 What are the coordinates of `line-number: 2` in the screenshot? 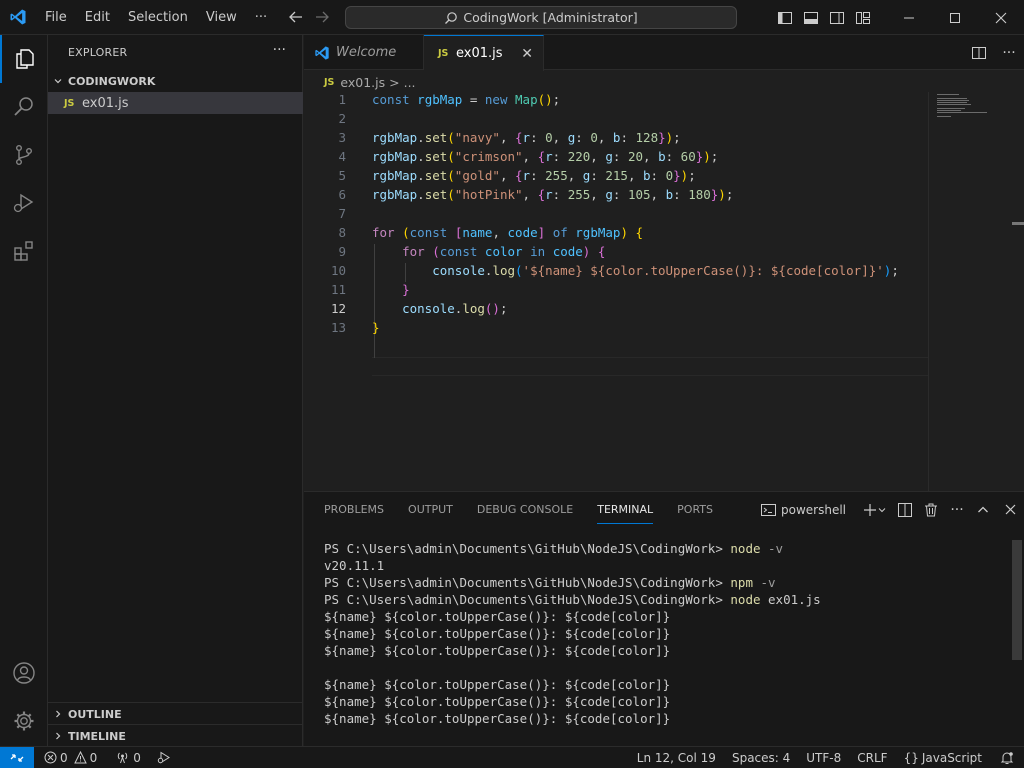 It's located at (342, 118).